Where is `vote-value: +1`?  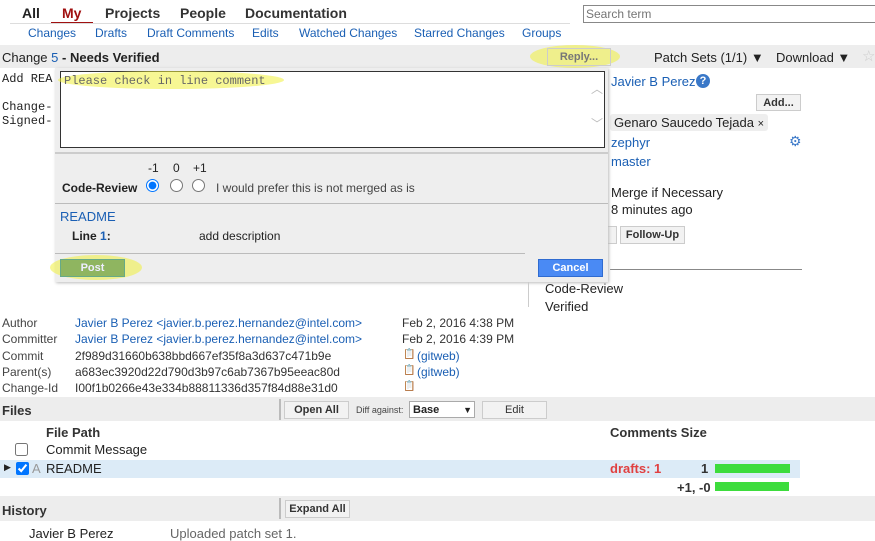 vote-value: +1 is located at coordinates (200, 168).